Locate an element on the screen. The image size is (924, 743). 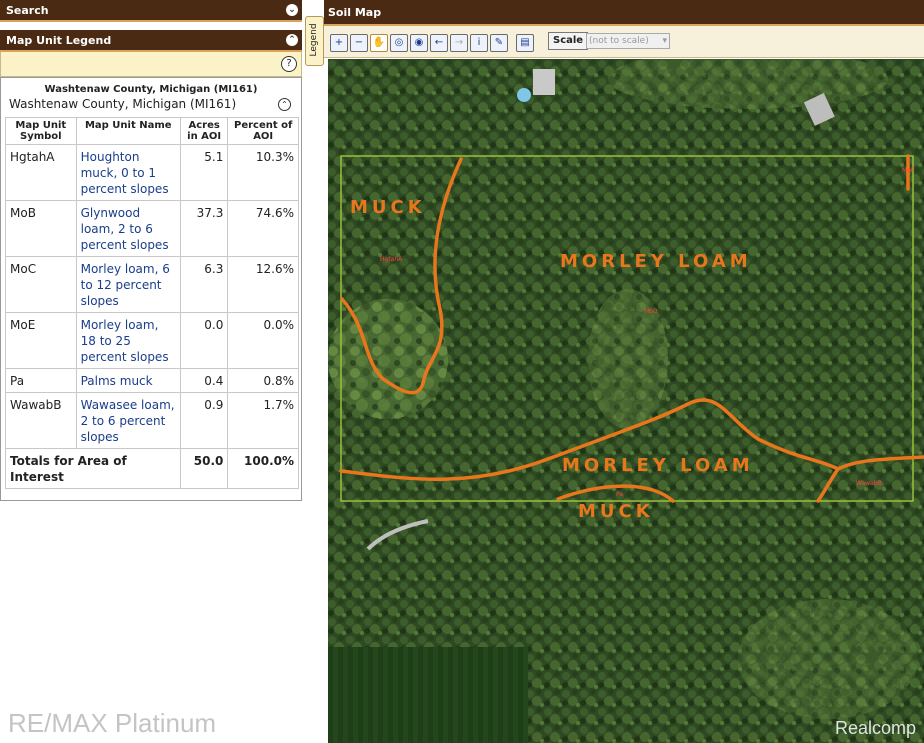
col-acres: Acres in AOI is located at coordinates (204, 131).